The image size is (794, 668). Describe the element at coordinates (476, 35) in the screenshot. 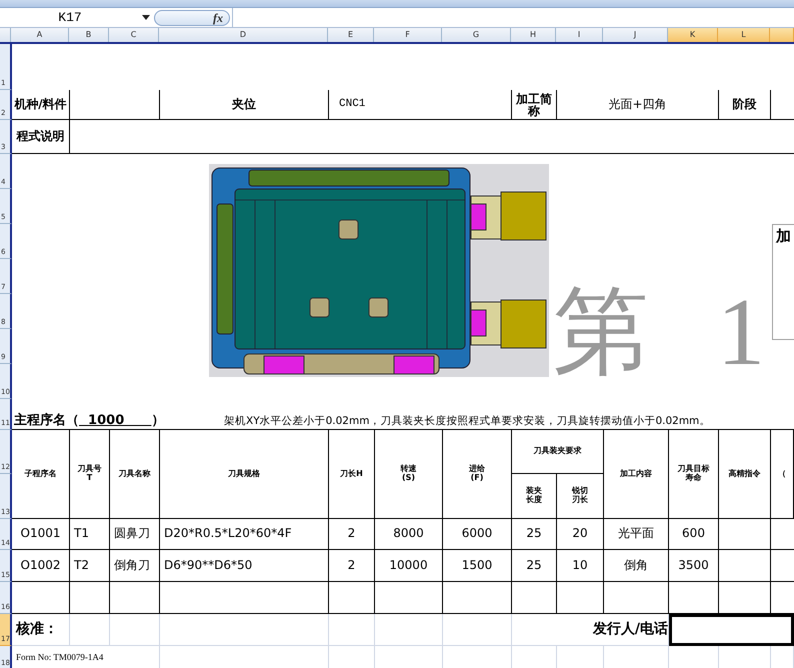

I see `column-header: G` at that location.